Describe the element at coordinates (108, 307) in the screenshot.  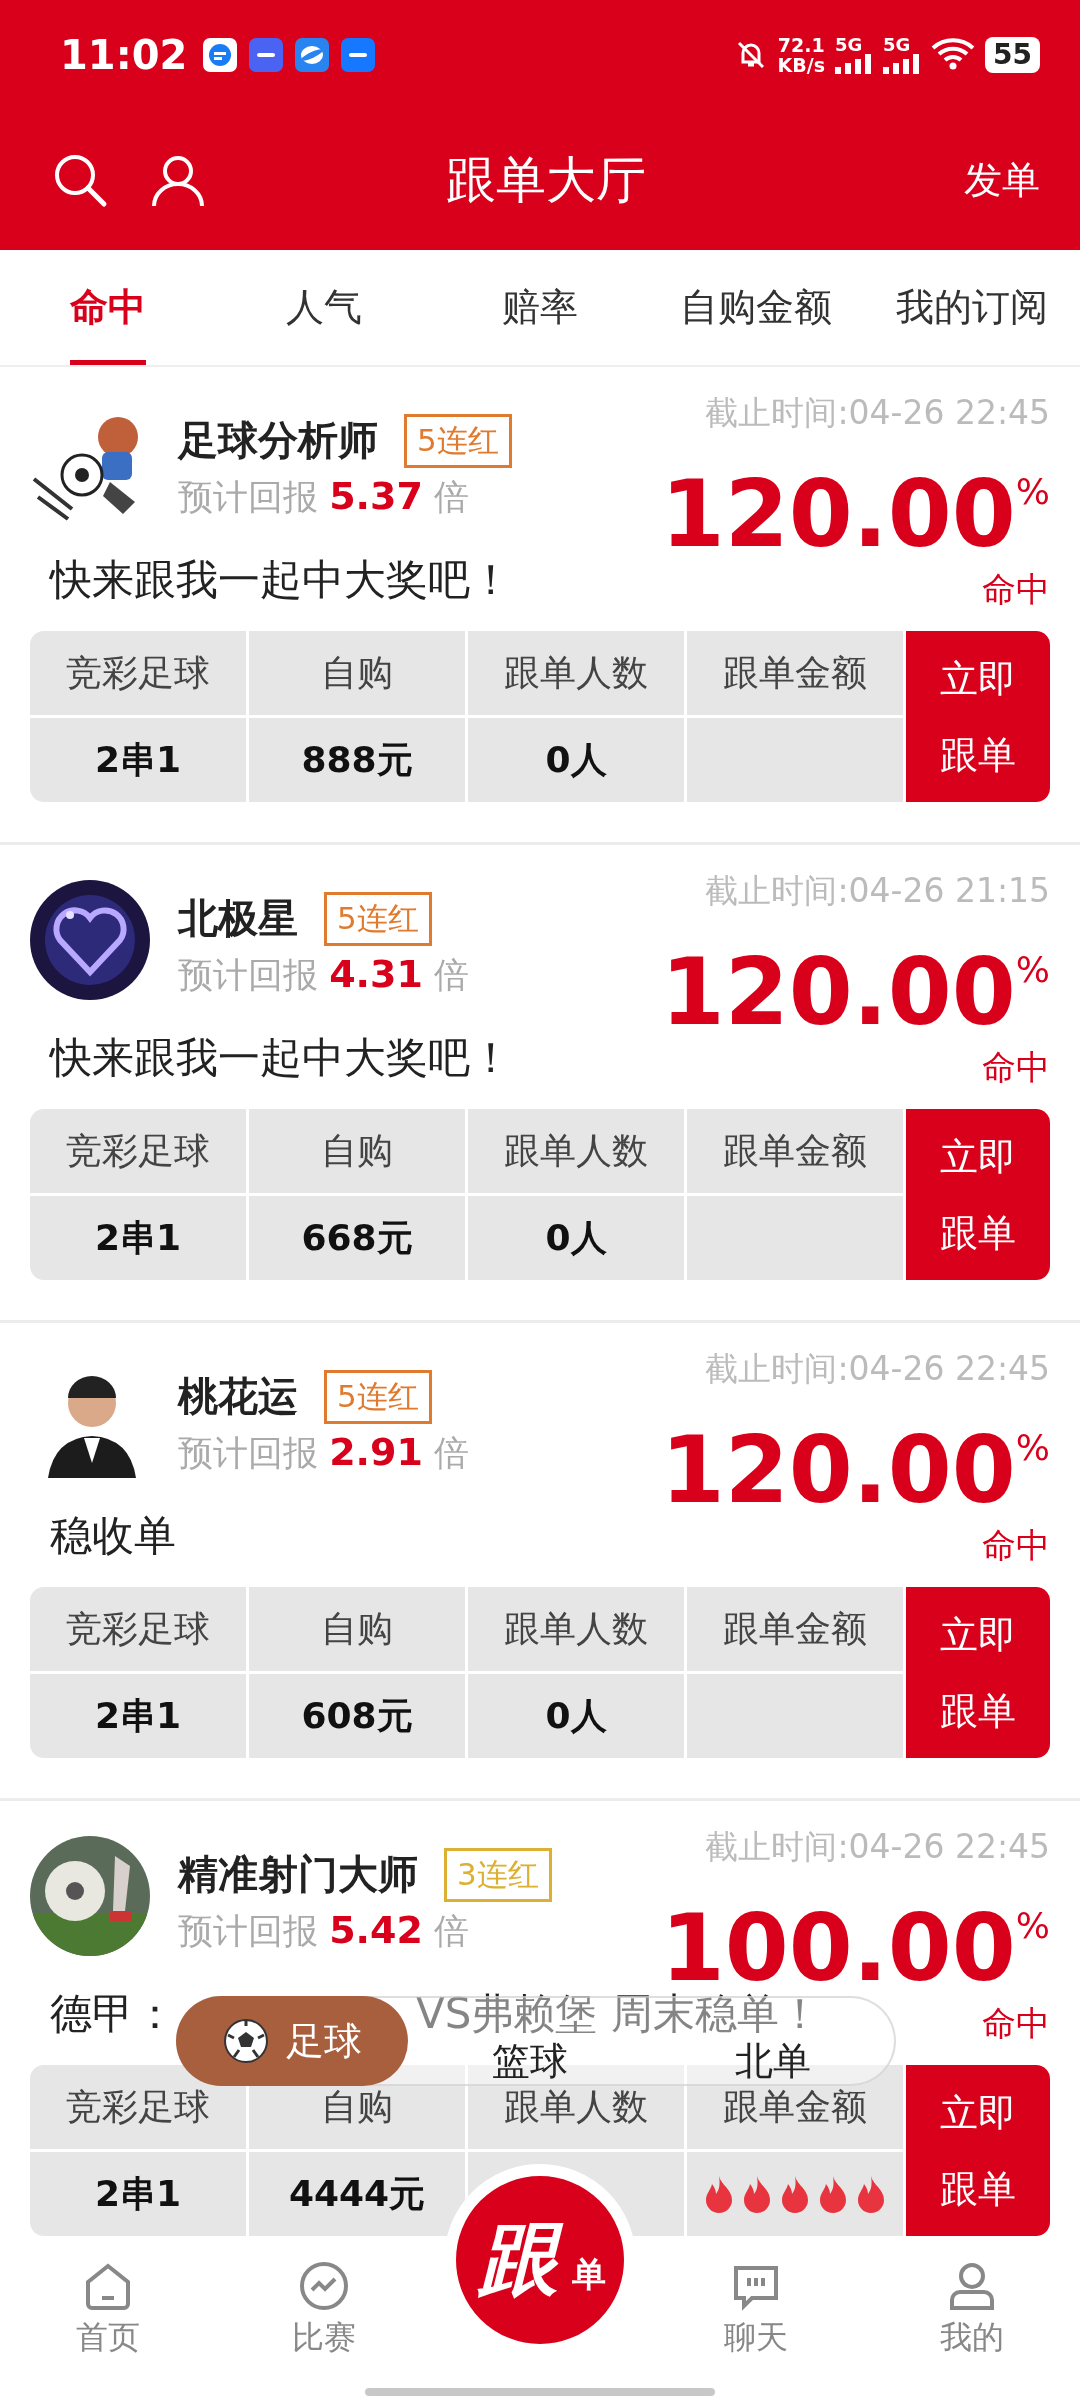
I see `tab: 命中` at that location.